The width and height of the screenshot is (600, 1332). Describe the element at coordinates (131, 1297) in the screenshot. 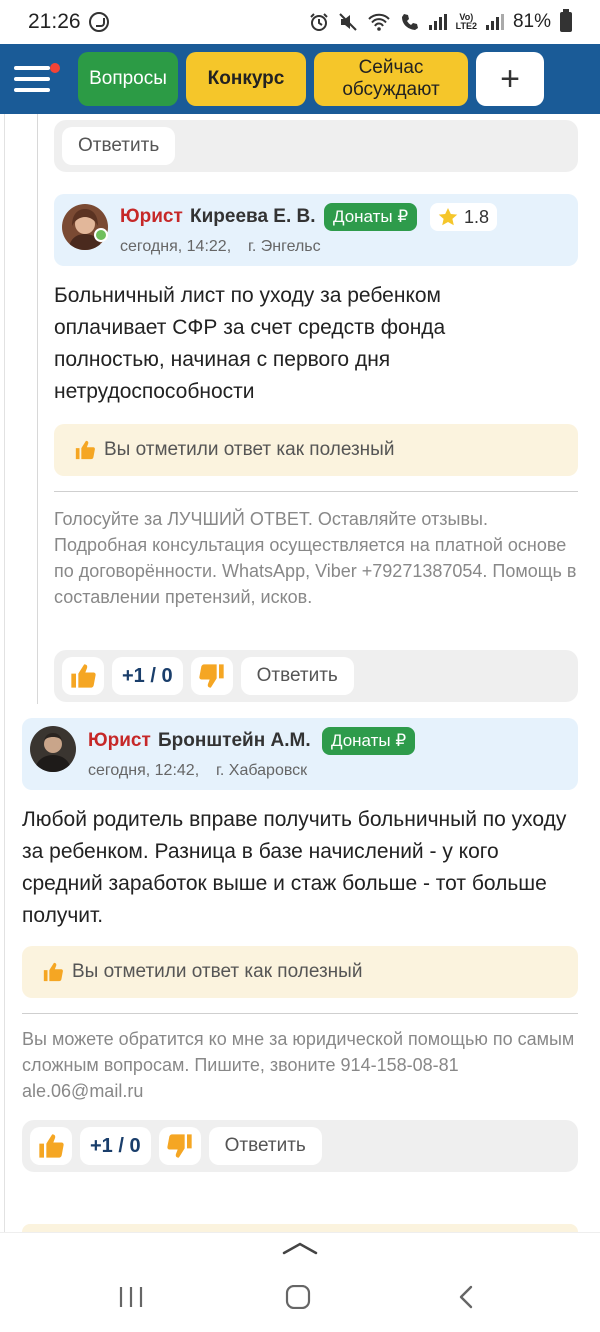

I see `recents-icon` at that location.